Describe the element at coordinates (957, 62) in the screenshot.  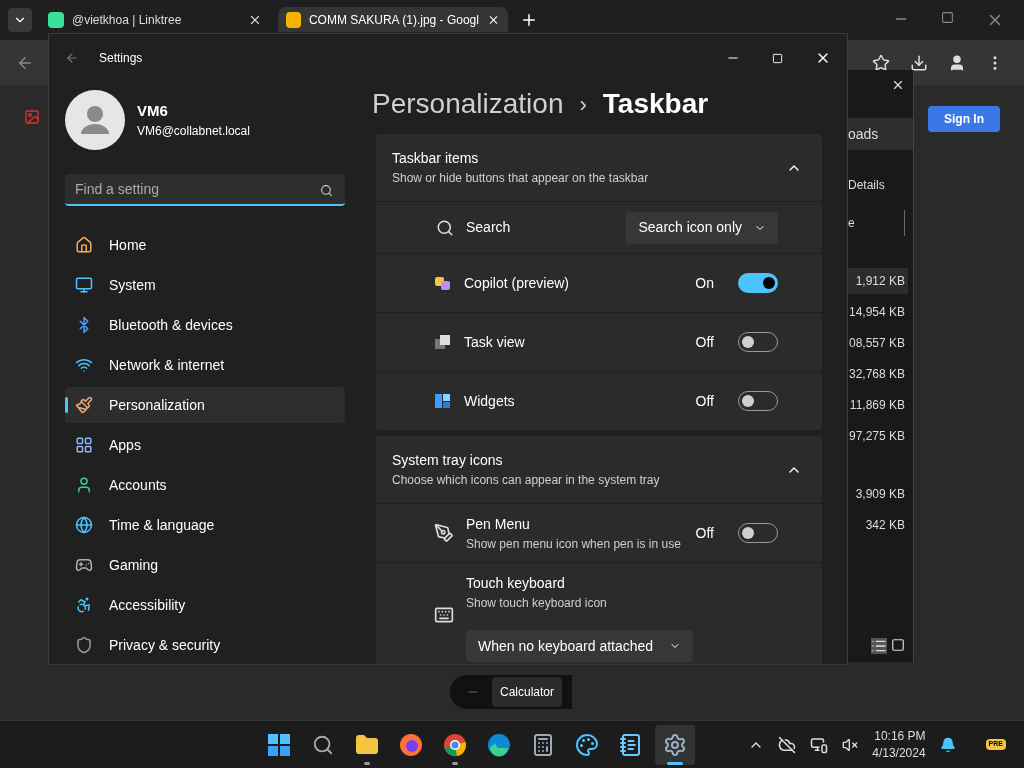
I see `profile-icon` at that location.